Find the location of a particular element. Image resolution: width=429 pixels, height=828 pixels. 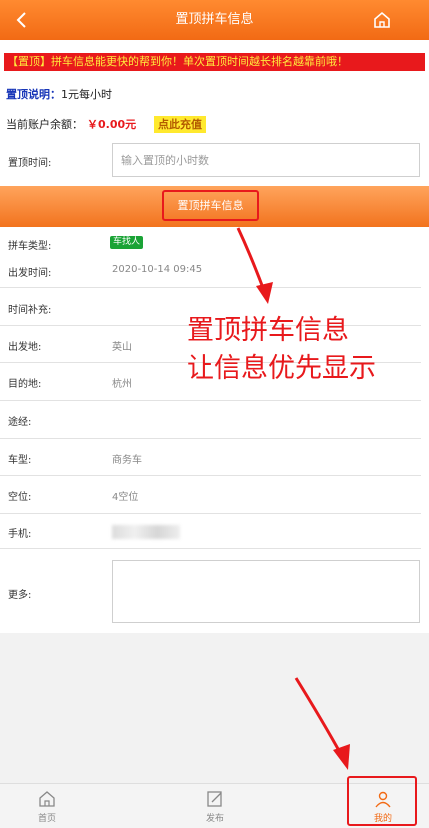

pin-time-label: 置顶时间: is located at coordinates (30, 163).